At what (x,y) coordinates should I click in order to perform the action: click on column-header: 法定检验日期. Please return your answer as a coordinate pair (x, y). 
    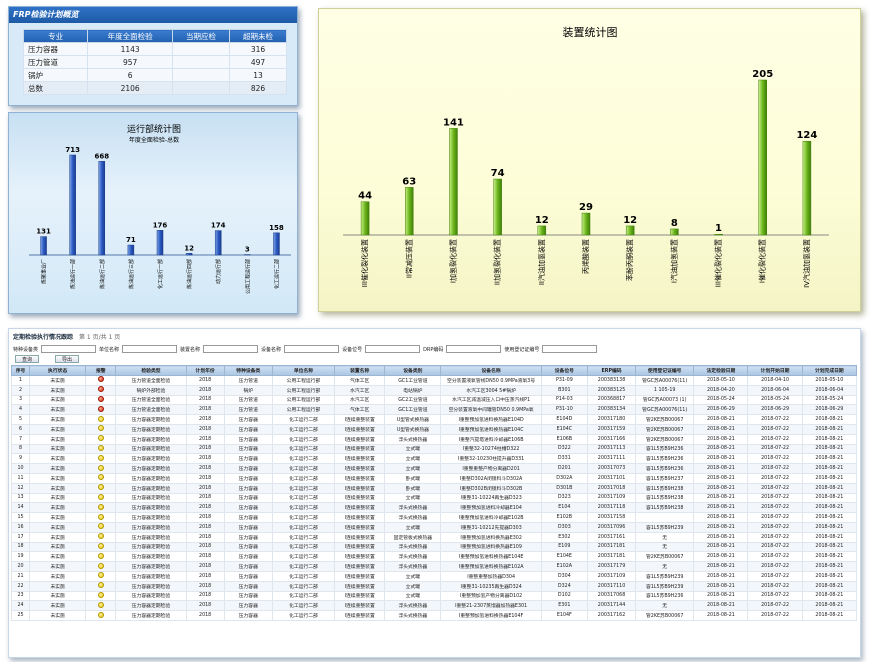
    Looking at the image, I should click on (721, 370).